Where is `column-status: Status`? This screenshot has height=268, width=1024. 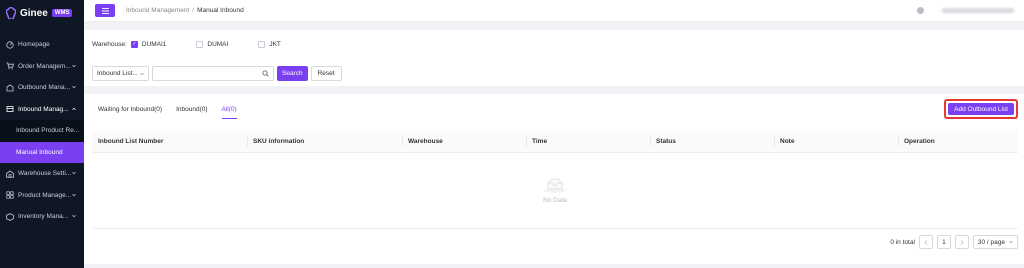
column-status: Status is located at coordinates (712, 141).